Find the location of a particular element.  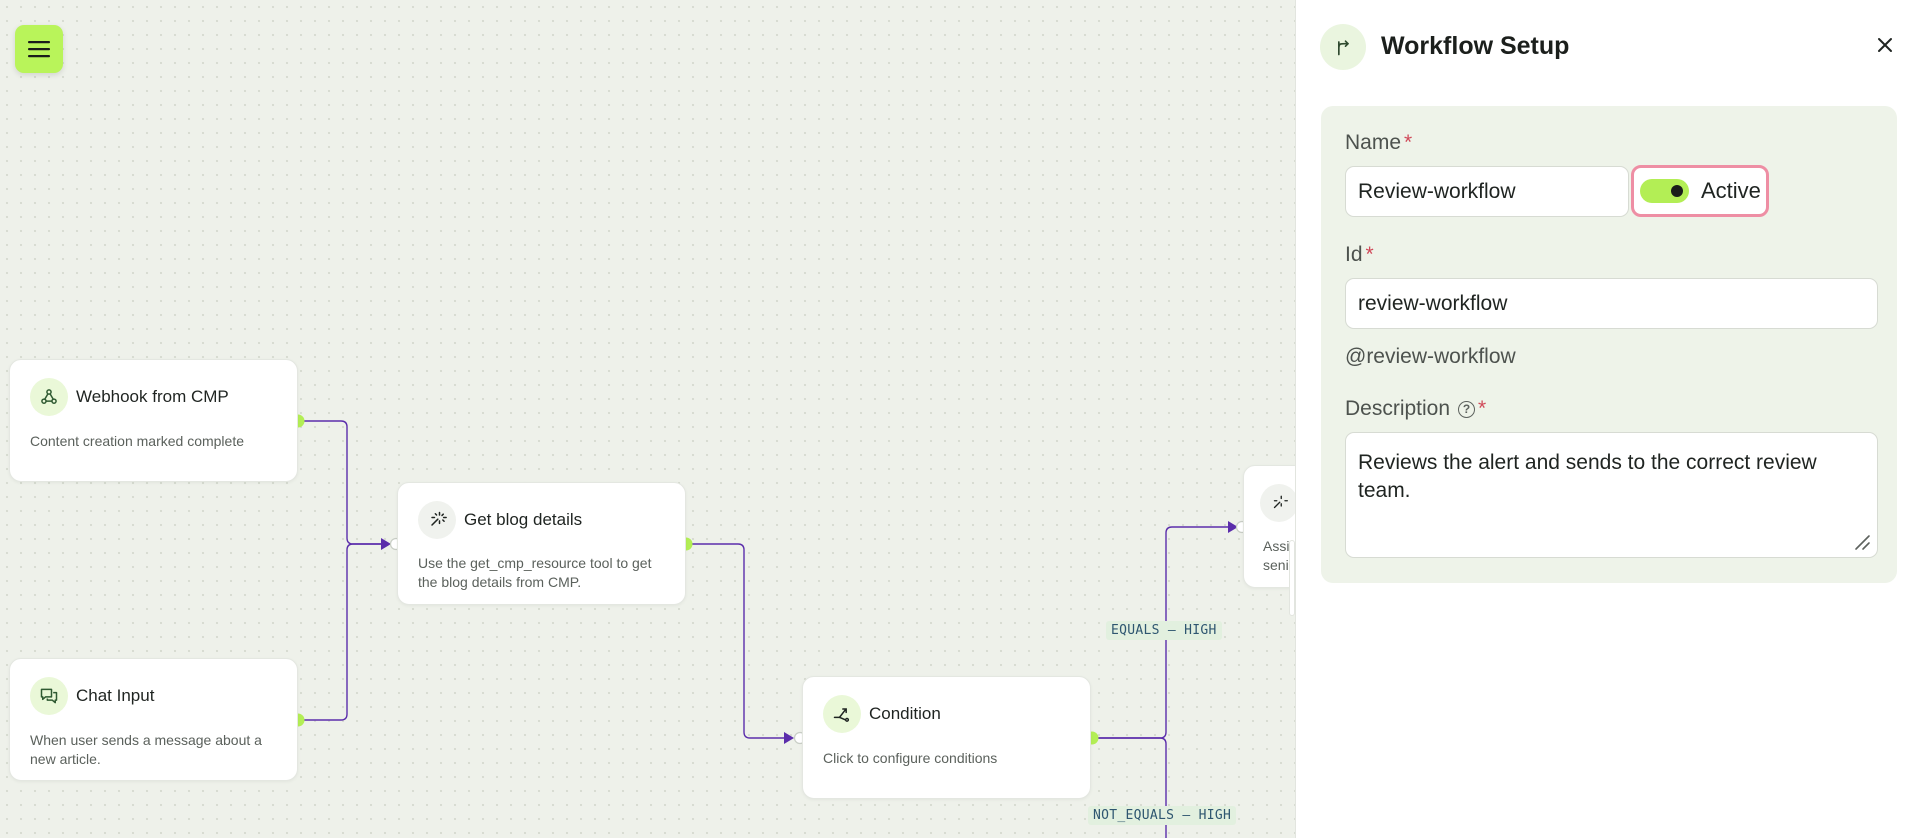

node-title: Webhook from CMP is located at coordinates (152, 396).